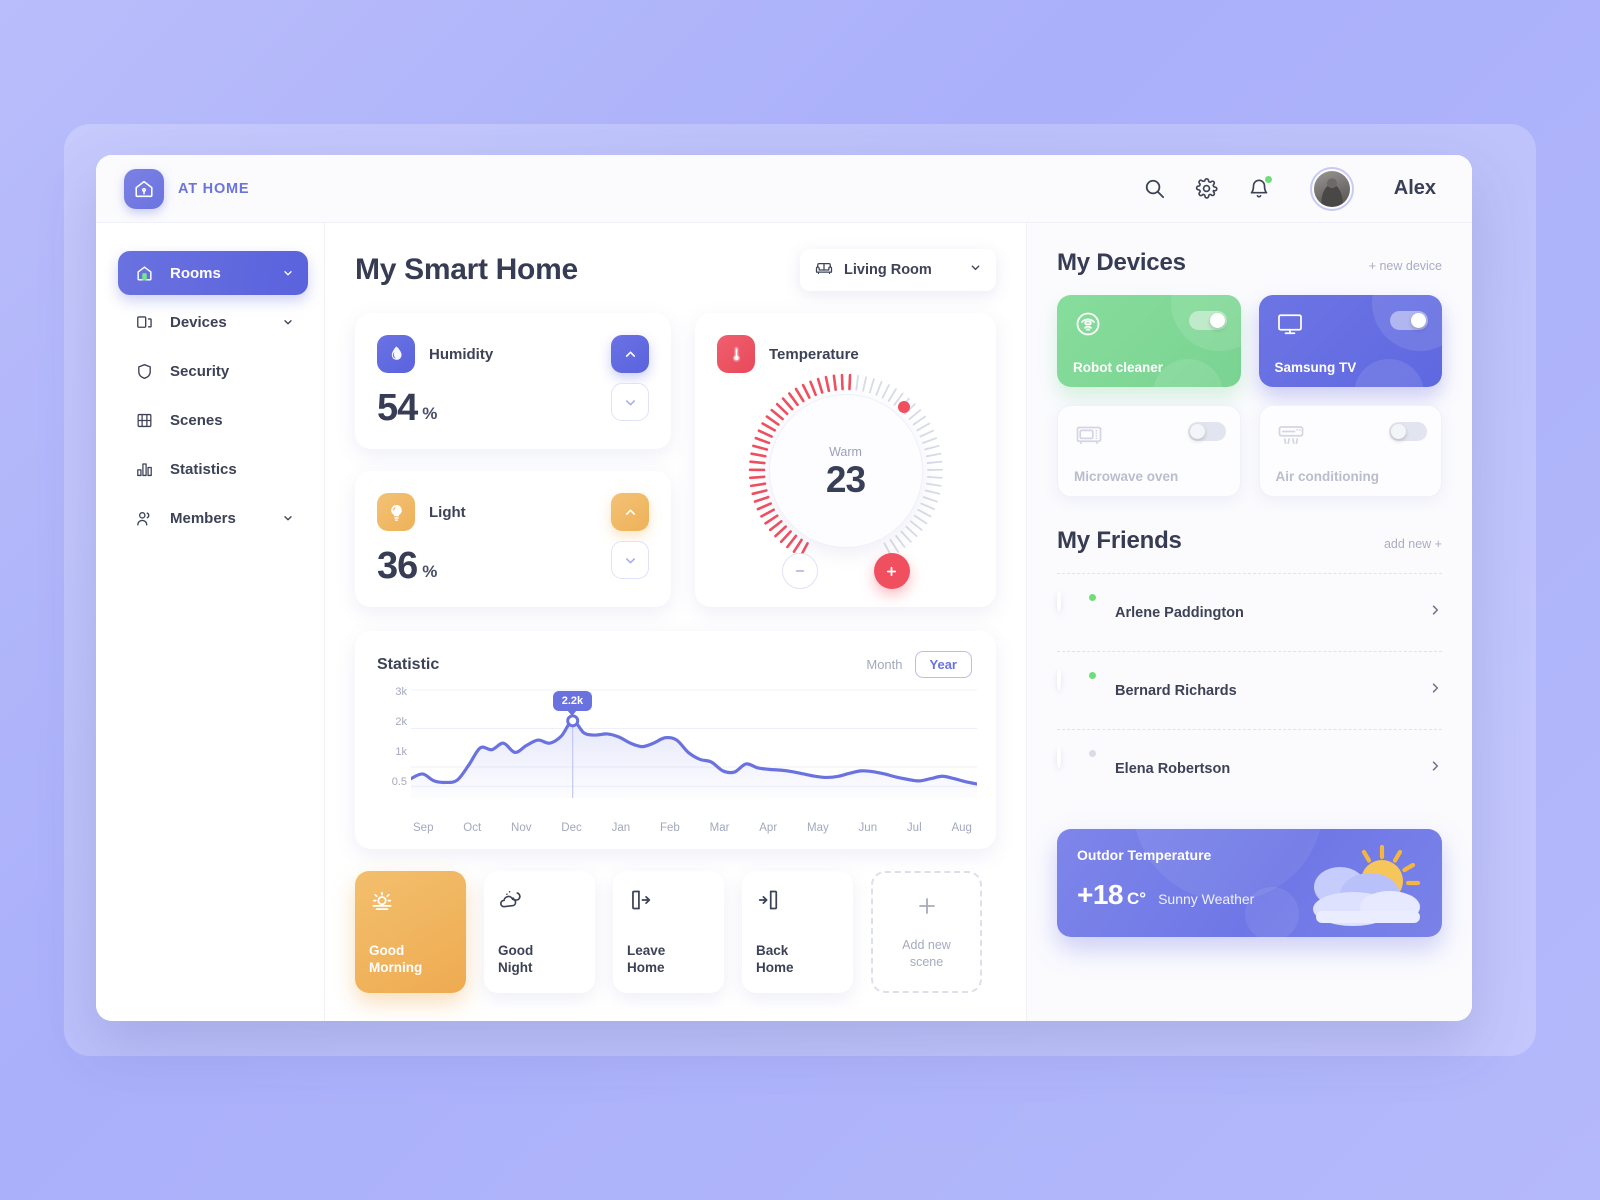 This screenshot has height=1200, width=1600. I want to click on weather-temperature: +18, so click(1100, 894).